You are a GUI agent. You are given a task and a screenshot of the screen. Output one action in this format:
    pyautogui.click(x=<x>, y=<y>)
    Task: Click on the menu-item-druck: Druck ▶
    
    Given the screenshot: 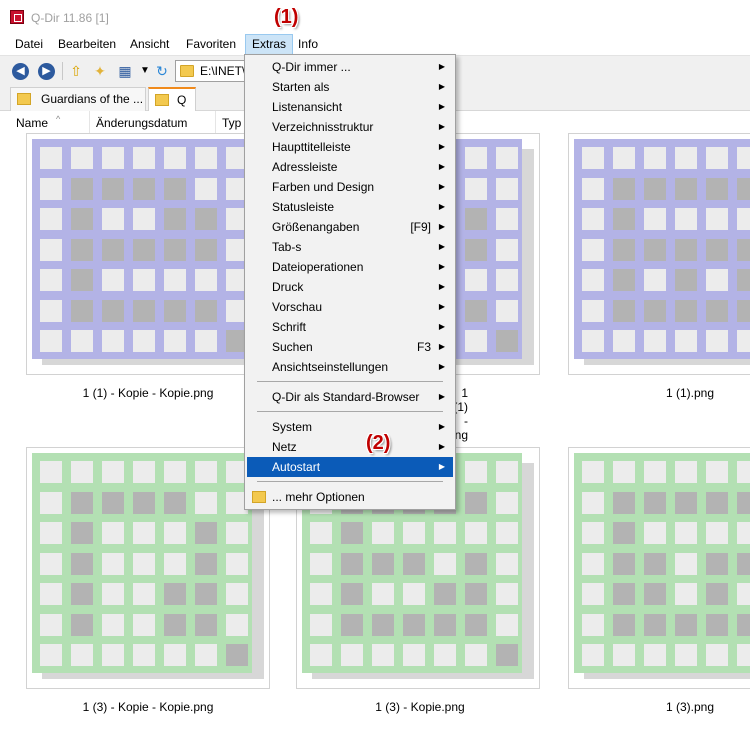 What is the action you would take?
    pyautogui.click(x=350, y=287)
    